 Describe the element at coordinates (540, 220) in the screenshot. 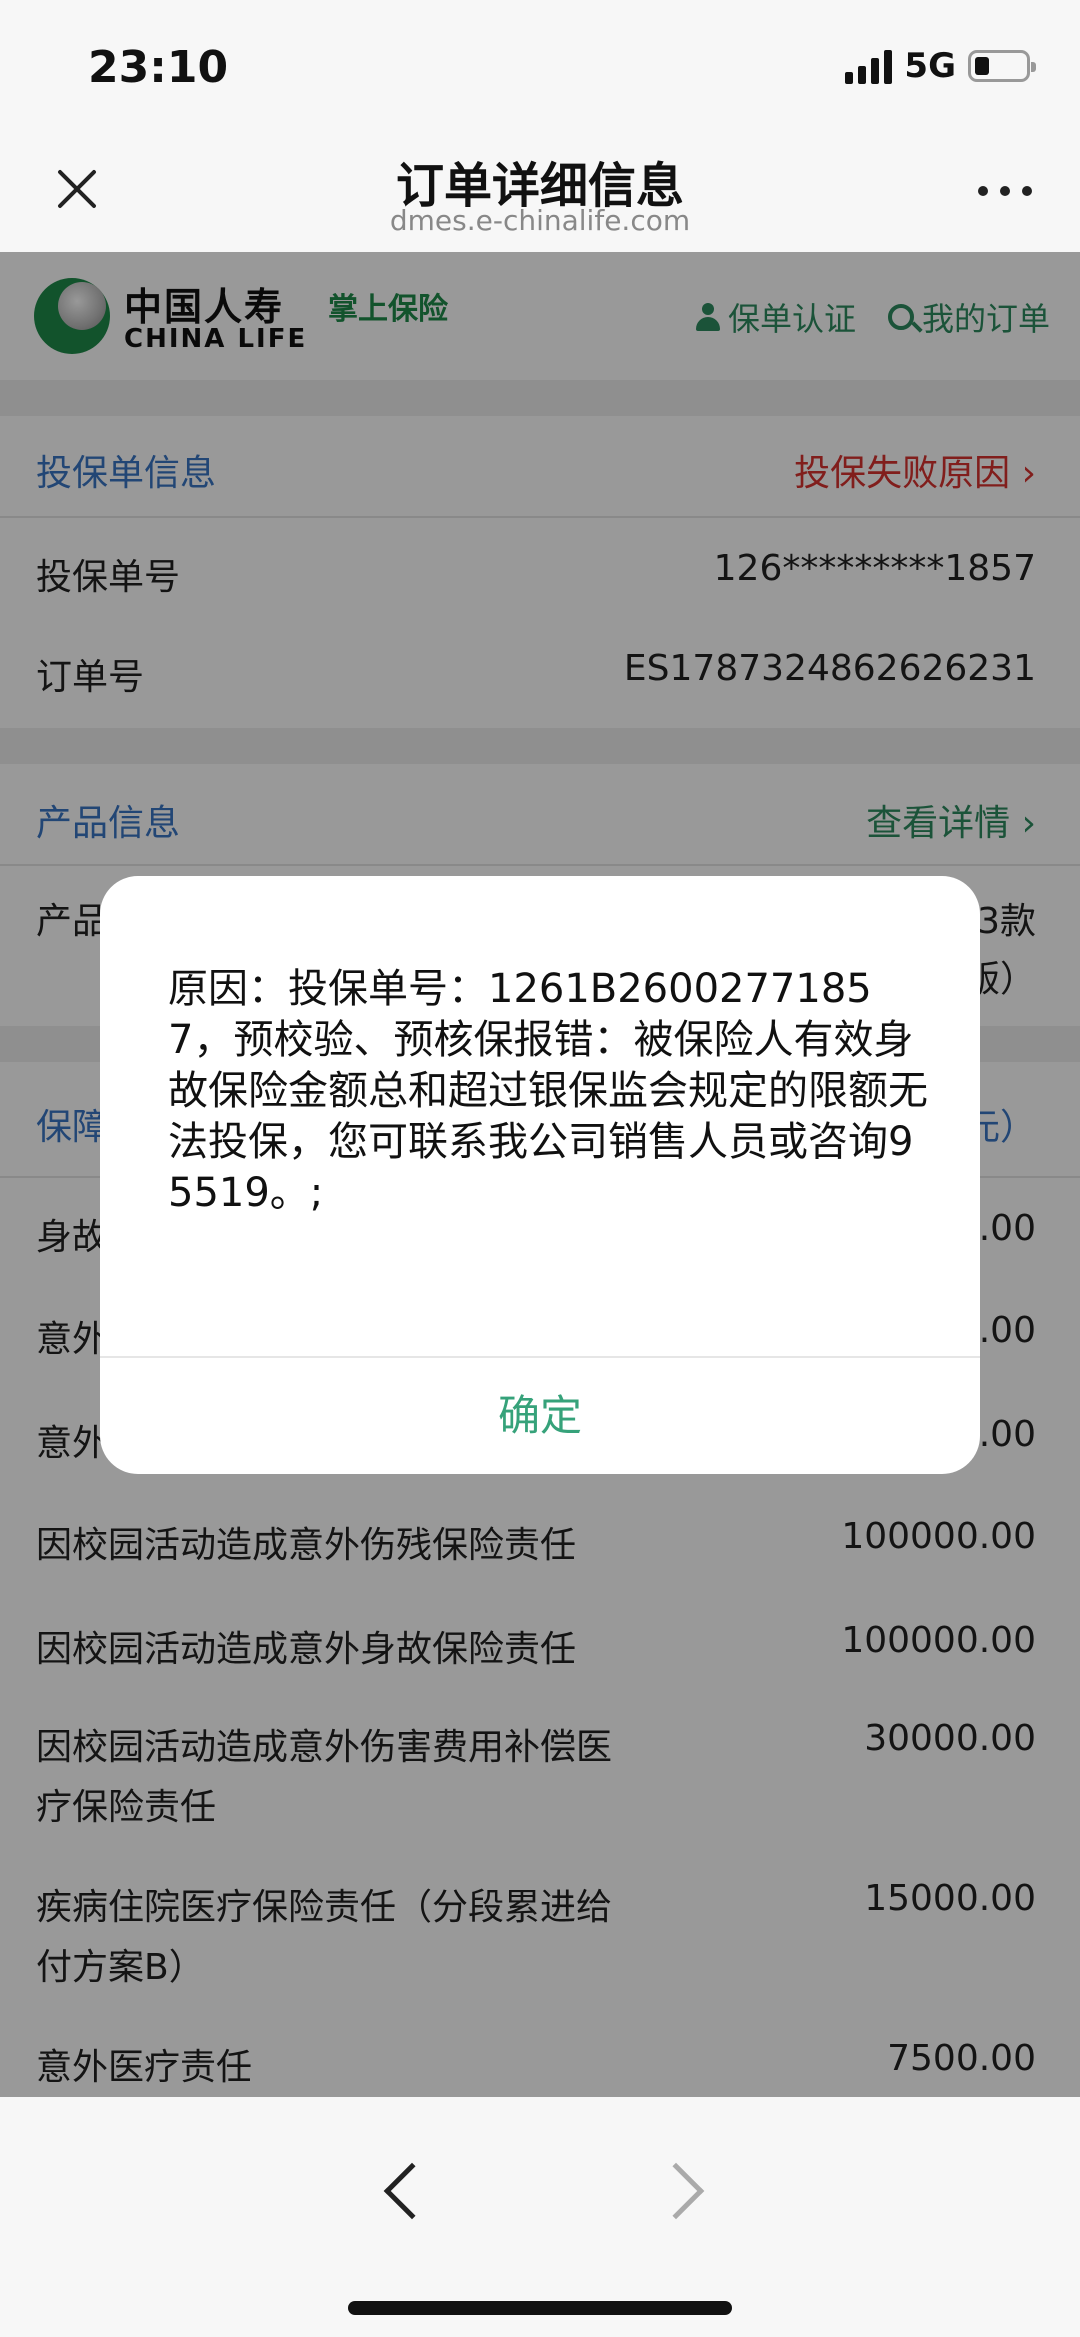

I see `page-url: dmes.e-chinalife.com` at that location.